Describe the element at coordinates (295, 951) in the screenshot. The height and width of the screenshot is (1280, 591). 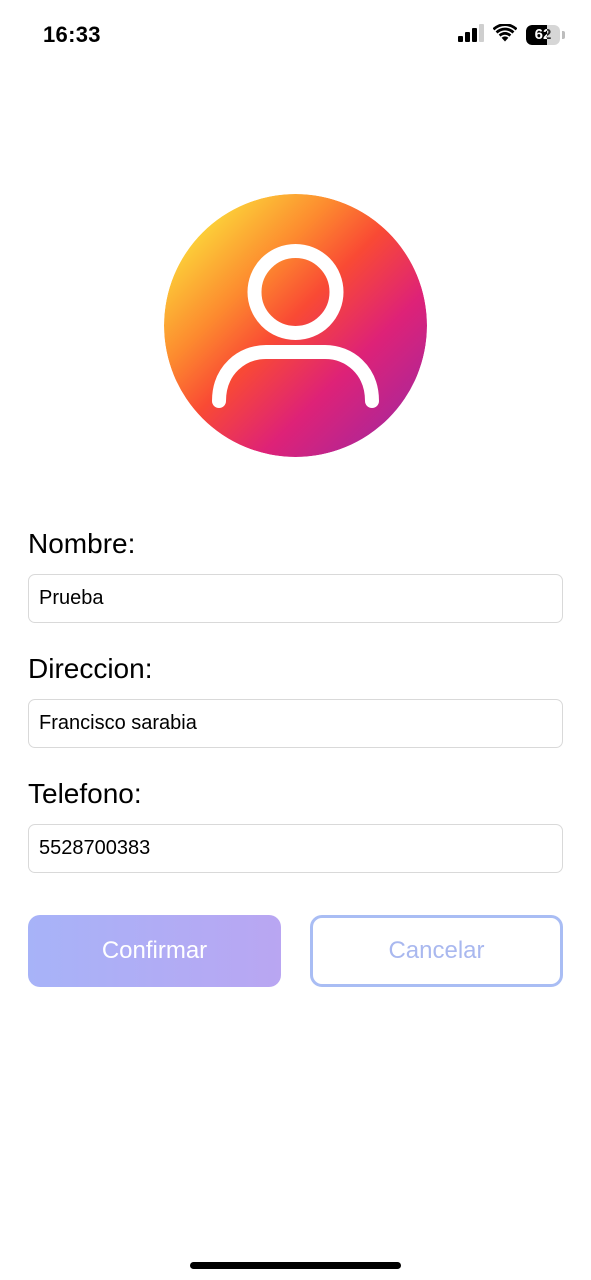
I see `action-buttons: Confirmar Cancelar` at that location.